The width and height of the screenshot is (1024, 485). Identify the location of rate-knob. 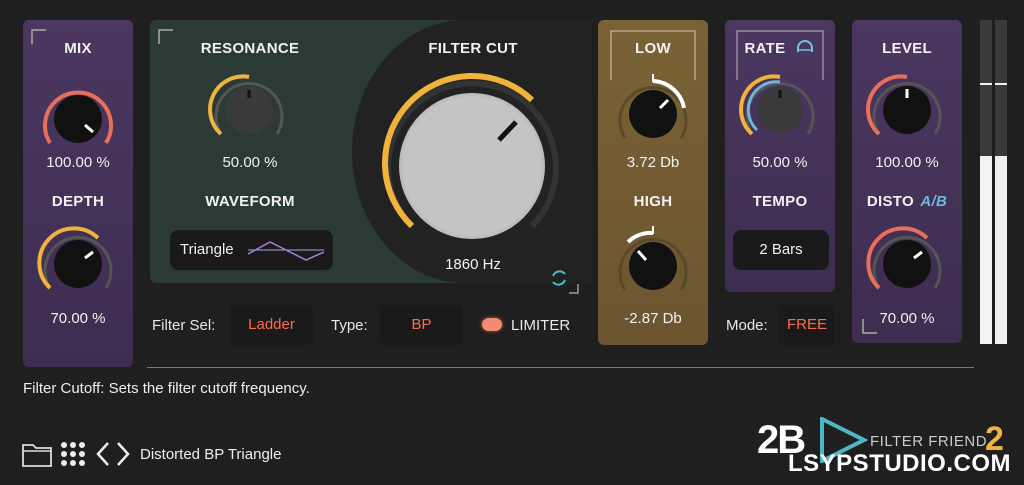
(780, 107).